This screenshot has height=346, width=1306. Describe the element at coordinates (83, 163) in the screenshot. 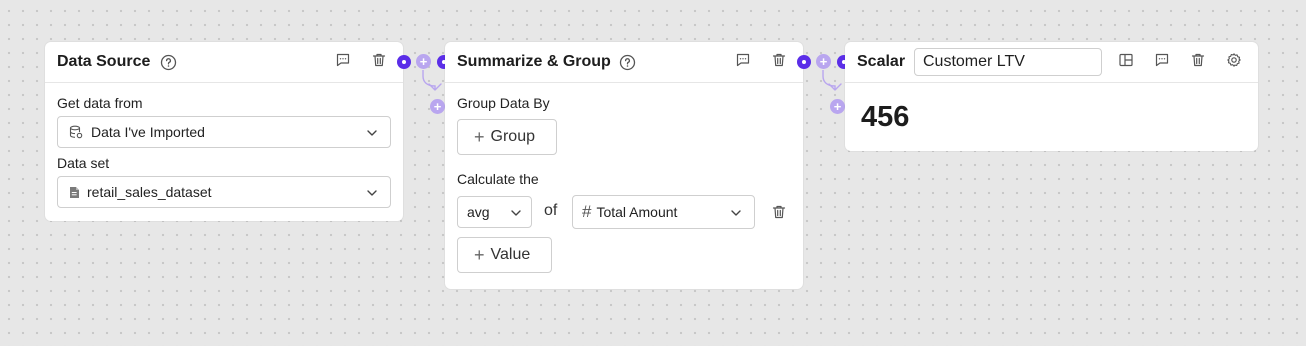

I see `dataset-label: Data set` at that location.